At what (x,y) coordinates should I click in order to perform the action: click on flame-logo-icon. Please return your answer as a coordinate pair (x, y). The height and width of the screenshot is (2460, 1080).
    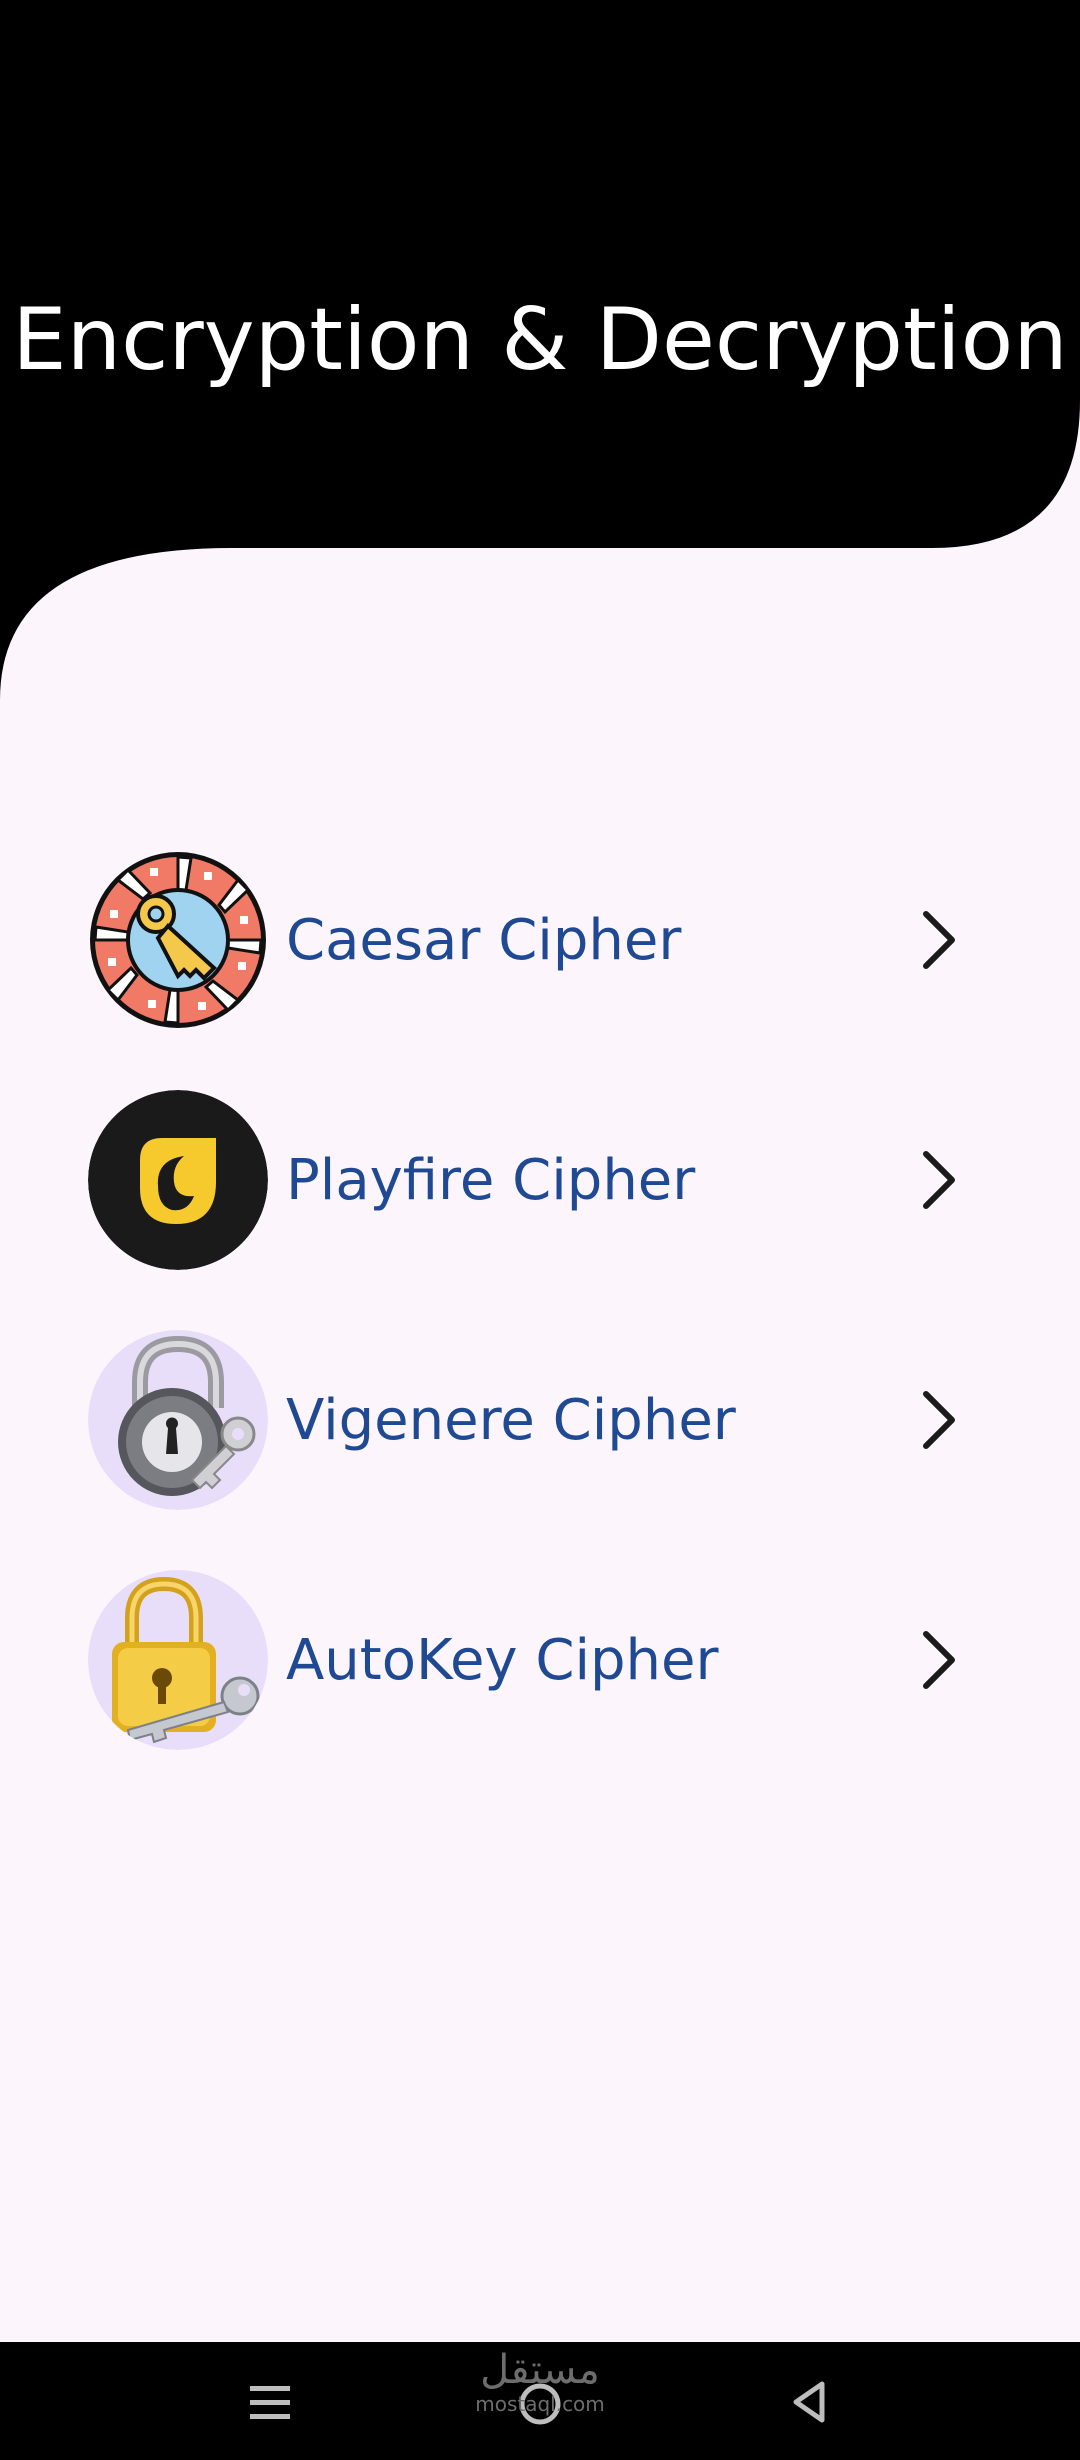
    Looking at the image, I should click on (178, 1180).